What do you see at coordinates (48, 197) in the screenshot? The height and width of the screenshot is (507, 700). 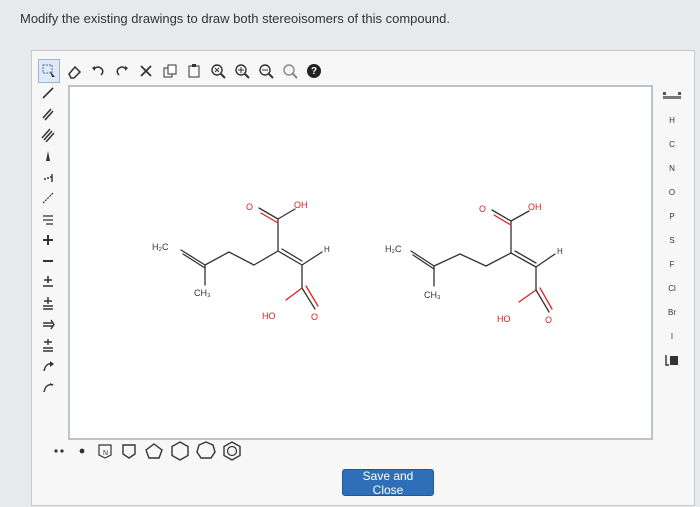 I see `chain-icon` at bounding box center [48, 197].